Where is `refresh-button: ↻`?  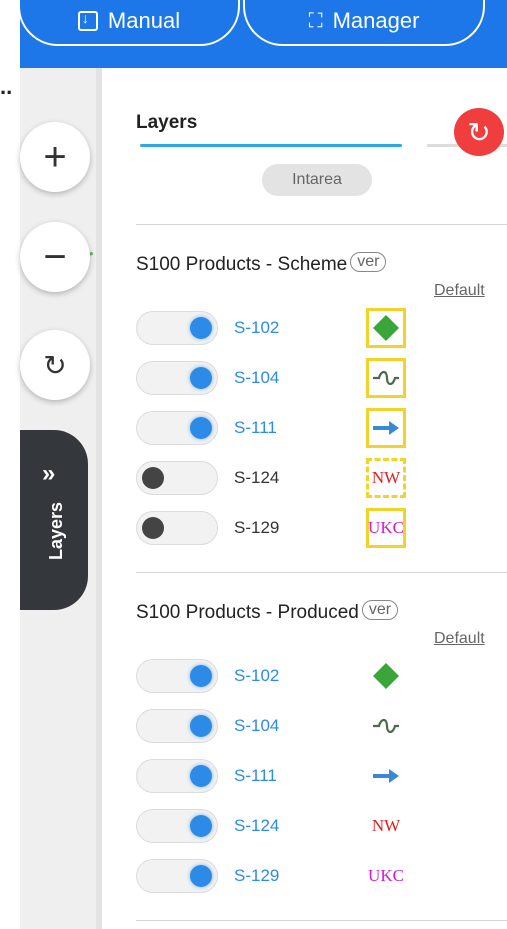
refresh-button: ↻ is located at coordinates (479, 132).